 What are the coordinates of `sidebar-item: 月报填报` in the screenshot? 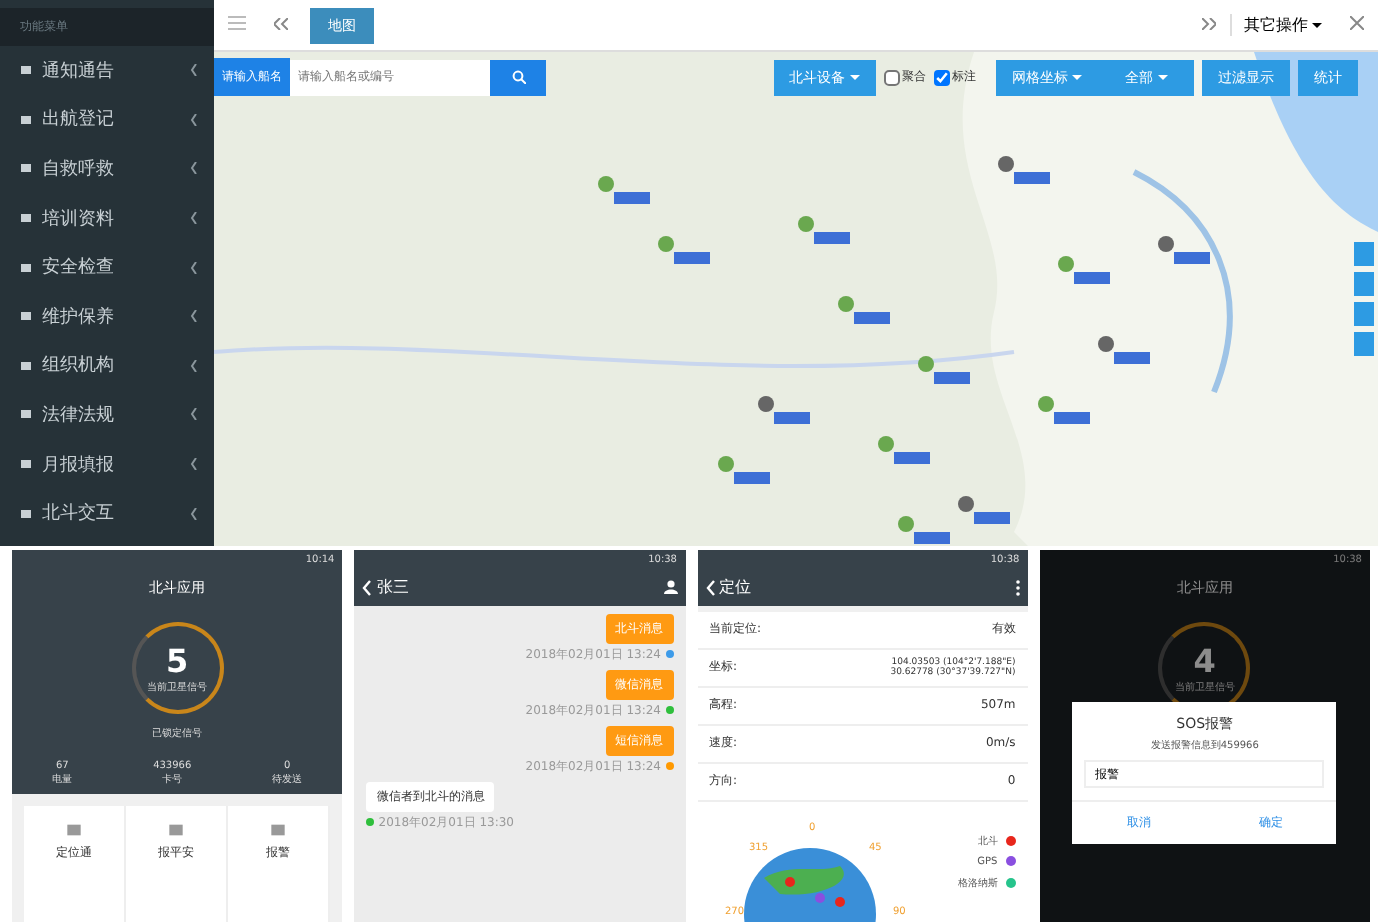 It's located at (107, 464).